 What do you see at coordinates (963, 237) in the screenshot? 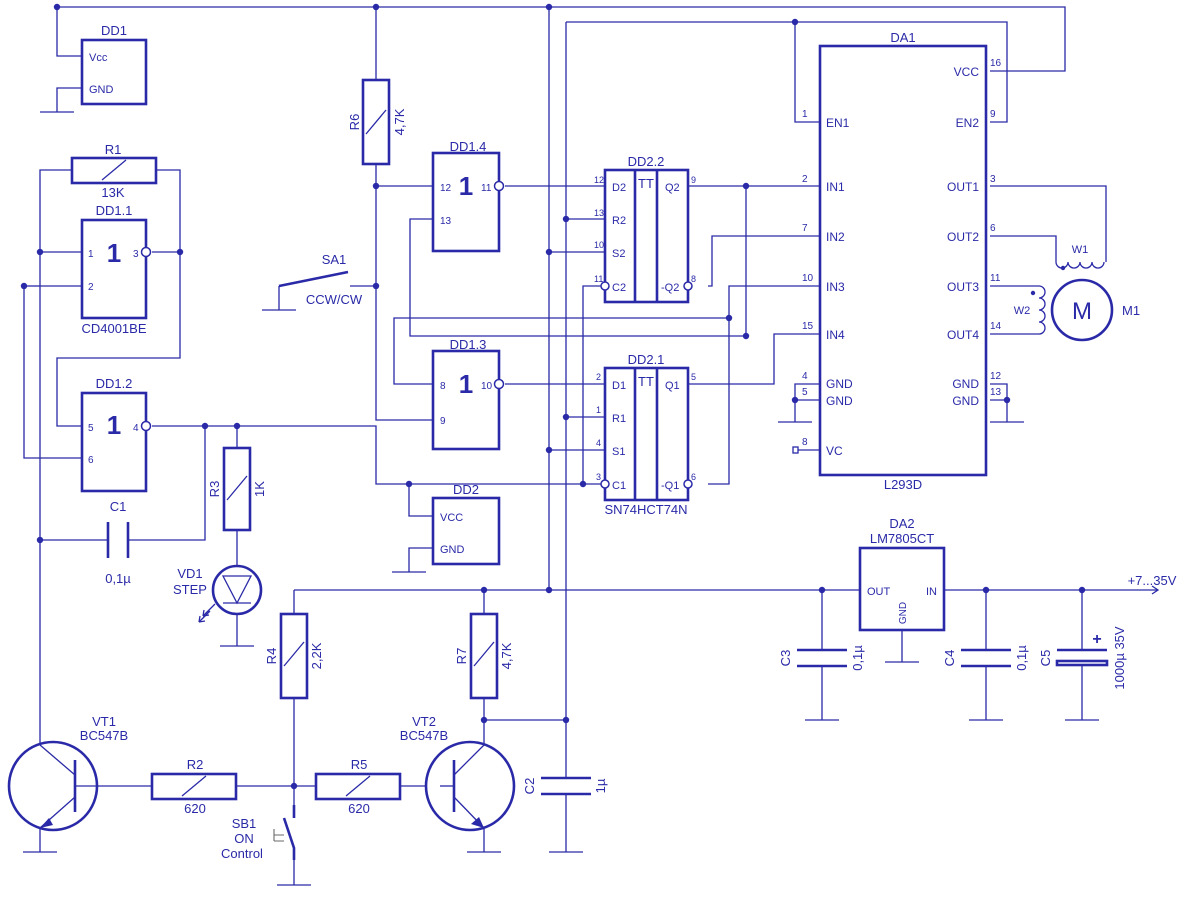
I see `da1-out2: OUT2` at bounding box center [963, 237].